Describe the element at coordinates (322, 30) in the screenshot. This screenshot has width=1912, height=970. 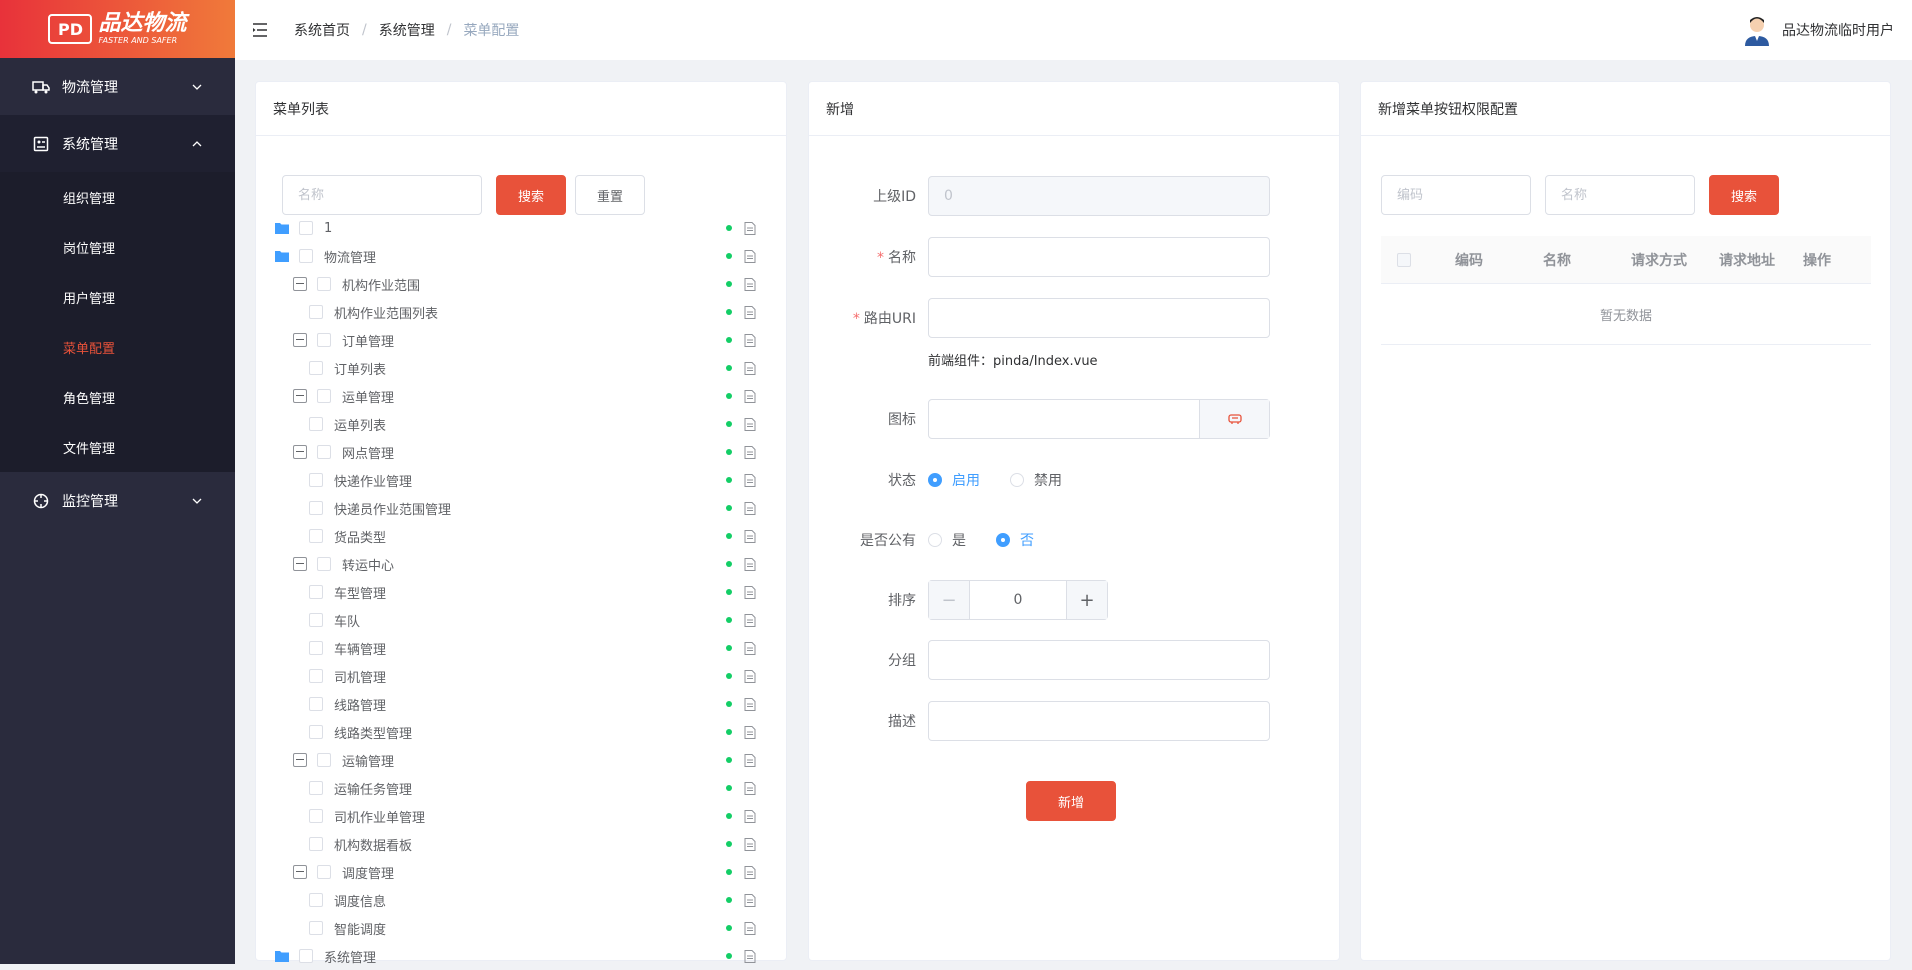
I see `breadcrumb-home: 系统首页` at that location.